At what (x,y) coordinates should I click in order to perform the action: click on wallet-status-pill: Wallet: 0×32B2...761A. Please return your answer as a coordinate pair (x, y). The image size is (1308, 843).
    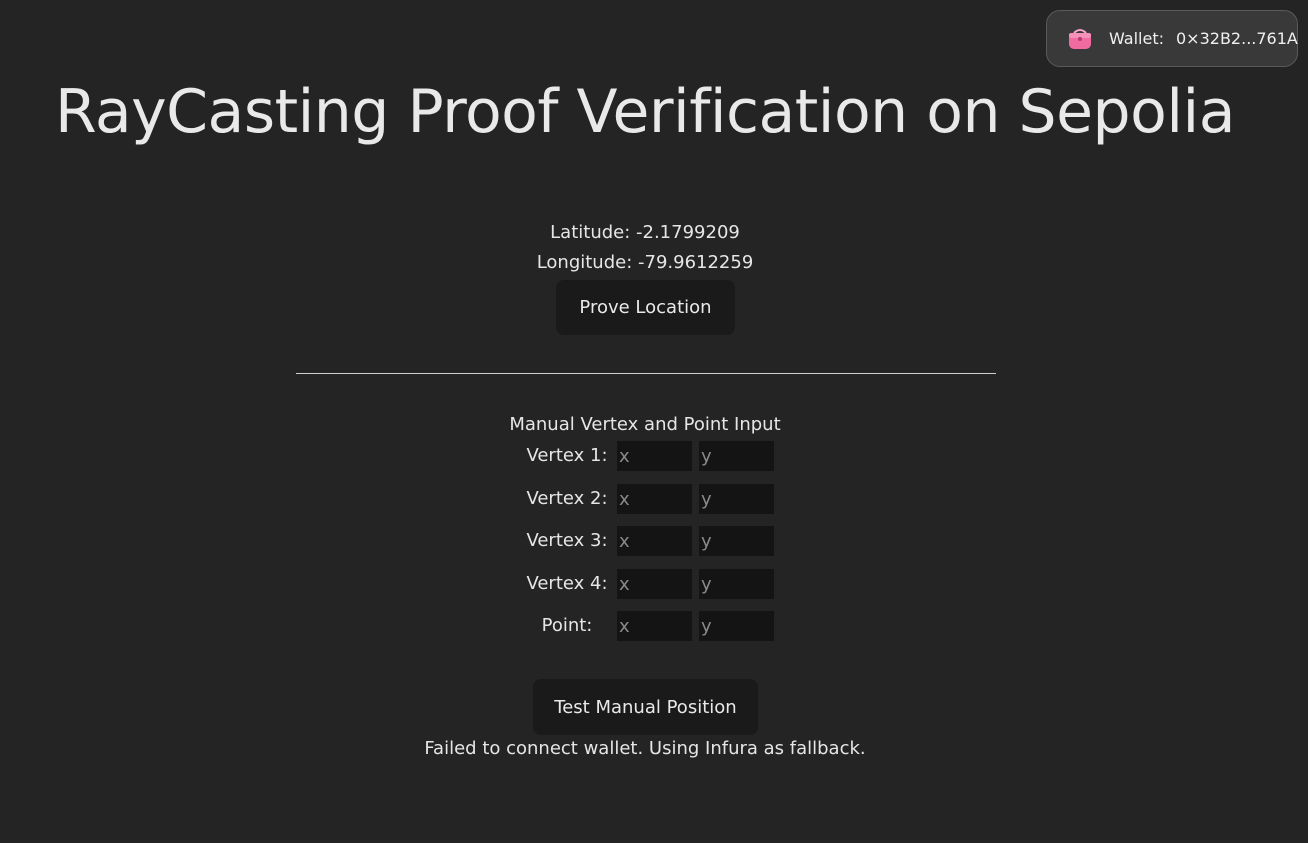
    Looking at the image, I should click on (1172, 38).